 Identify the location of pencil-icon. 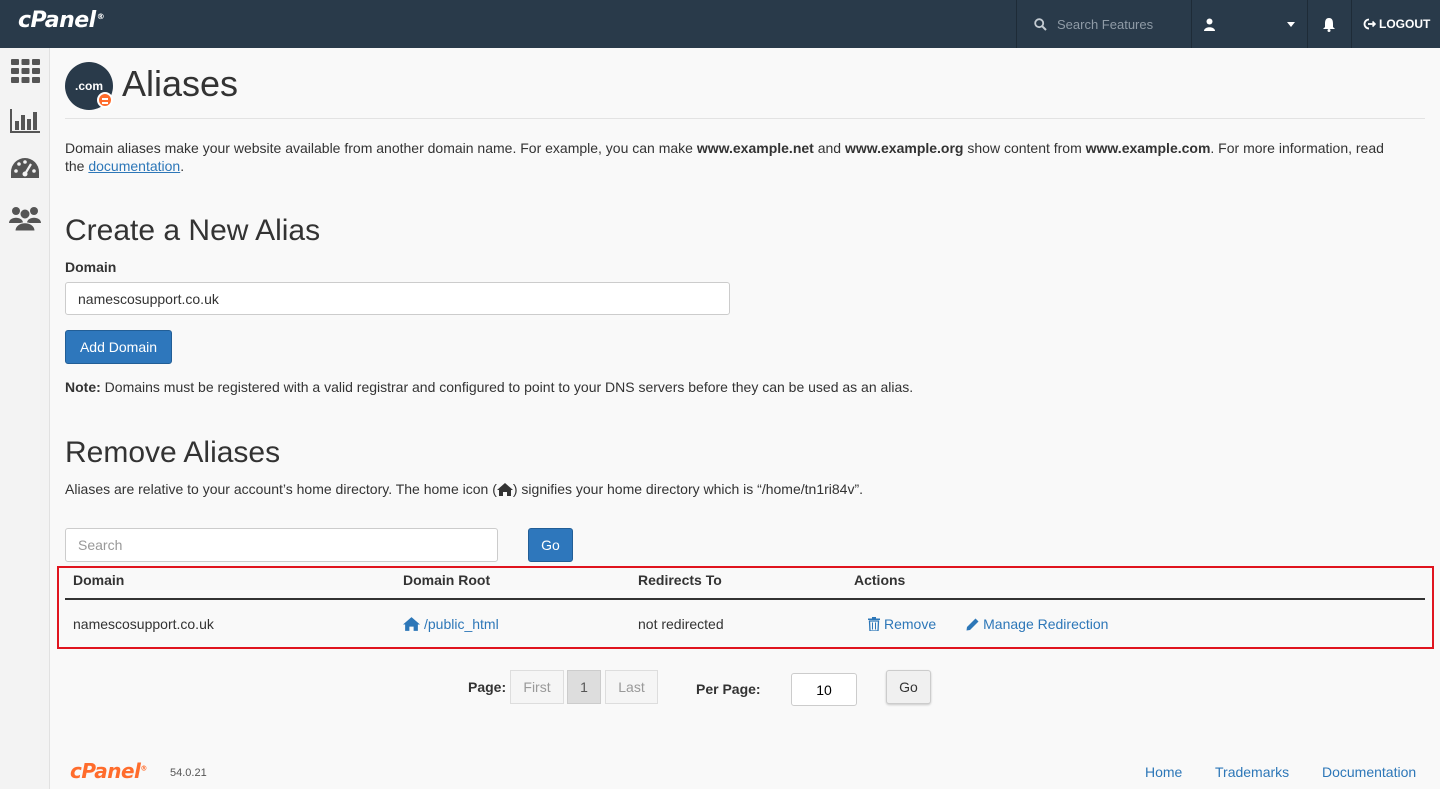
(972, 624).